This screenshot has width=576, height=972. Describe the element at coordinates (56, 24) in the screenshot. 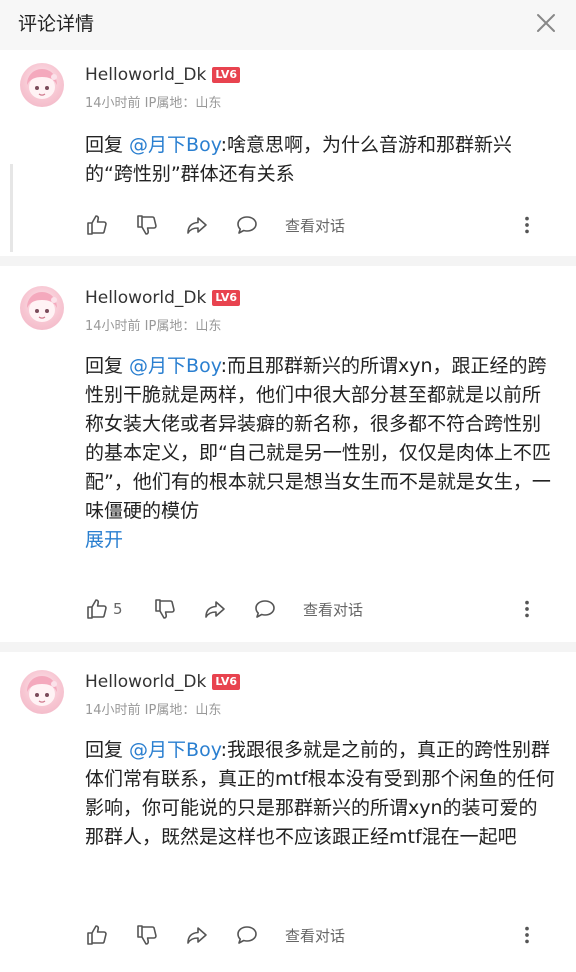

I see `page-title: 评论详情` at that location.